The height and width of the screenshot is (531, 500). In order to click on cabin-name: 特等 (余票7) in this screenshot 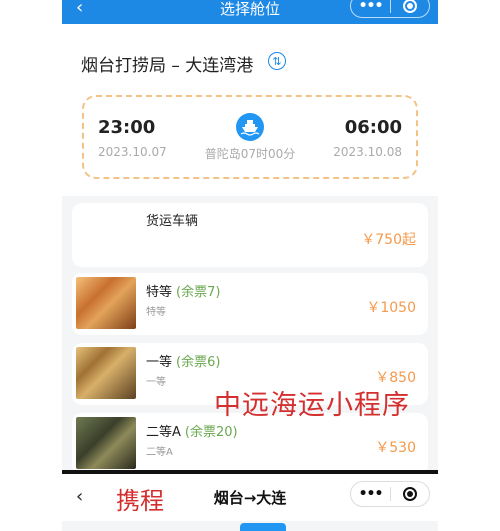, I will do `click(183, 292)`.